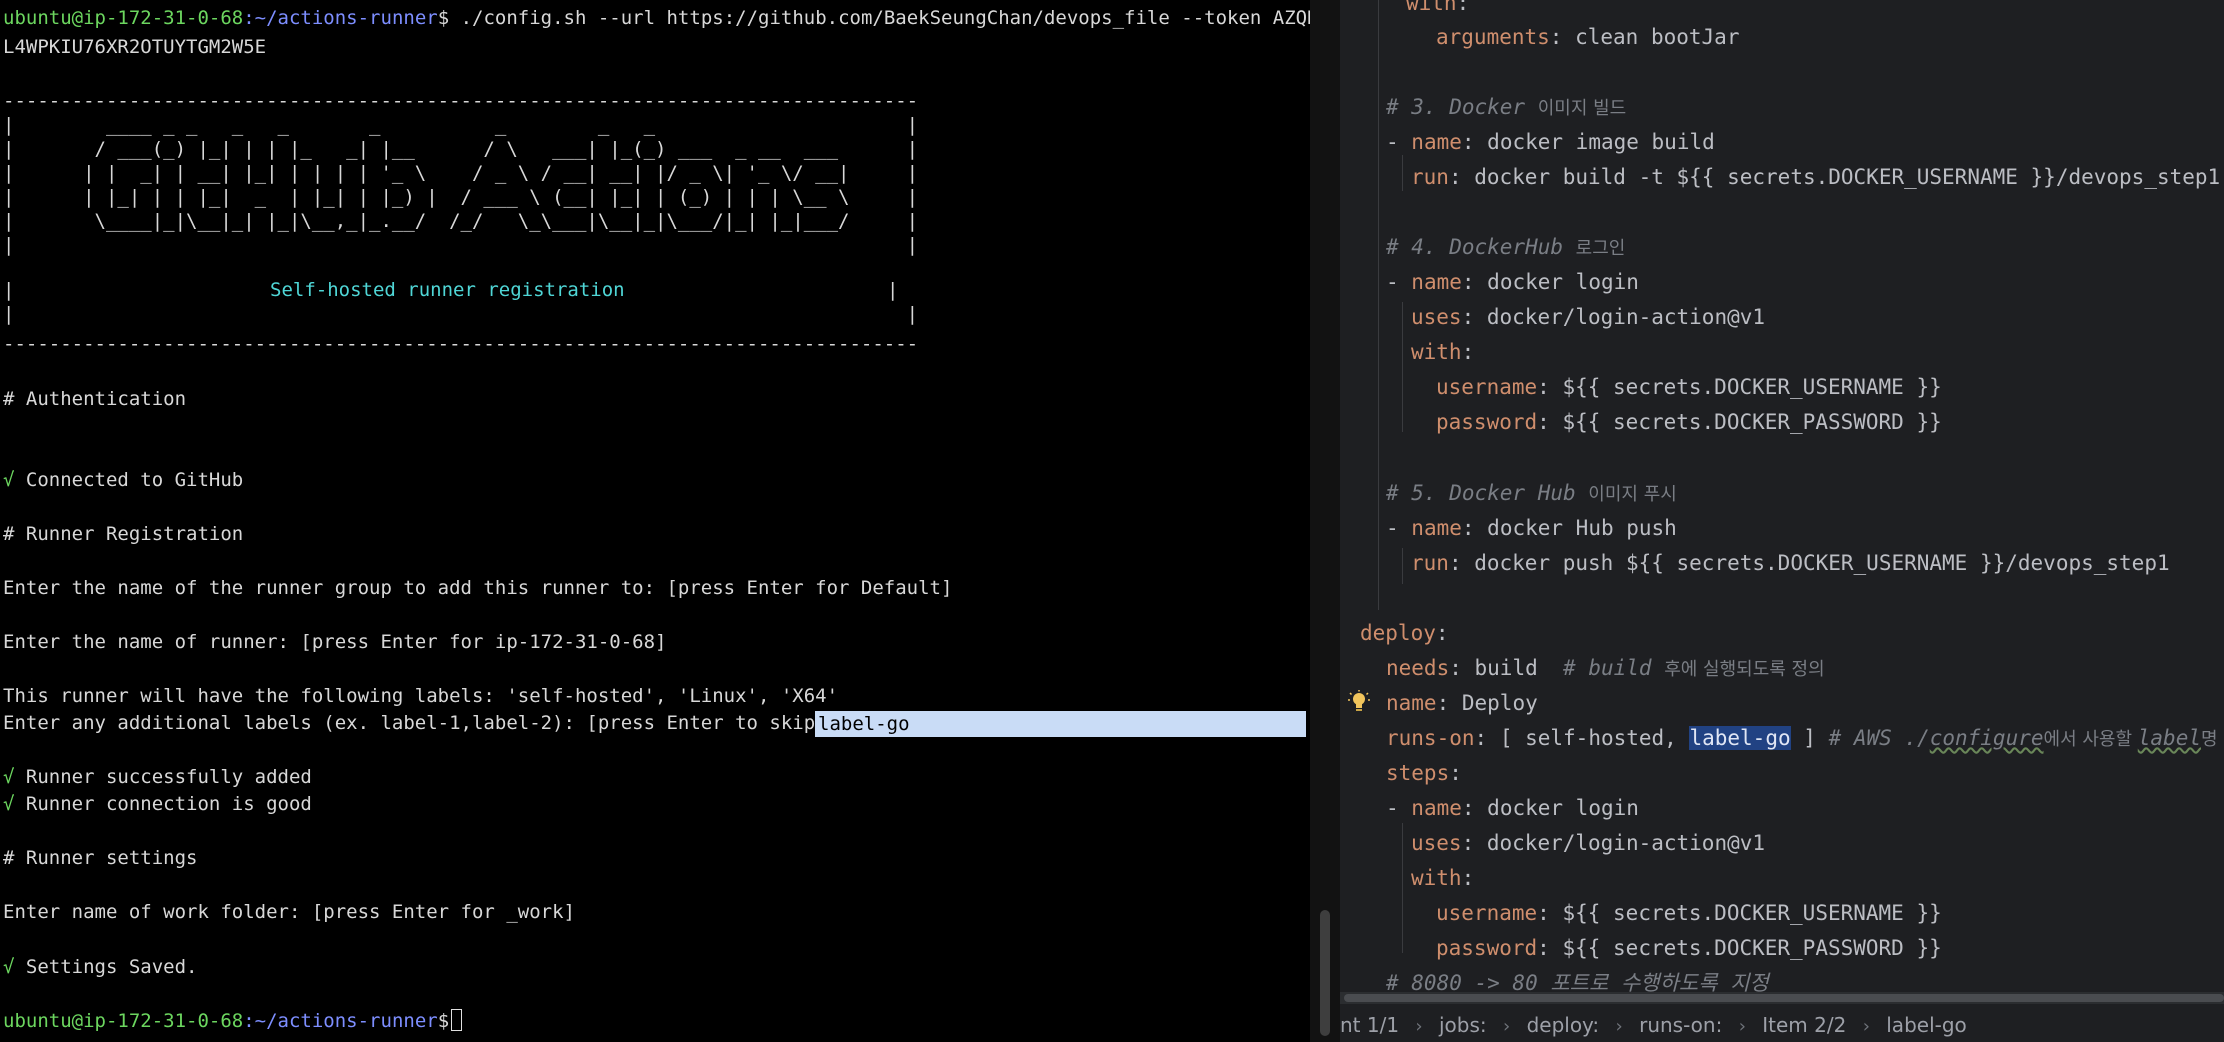 The width and height of the screenshot is (2224, 1042). I want to click on connected-line: √ Connected to GitHub, so click(123, 480).